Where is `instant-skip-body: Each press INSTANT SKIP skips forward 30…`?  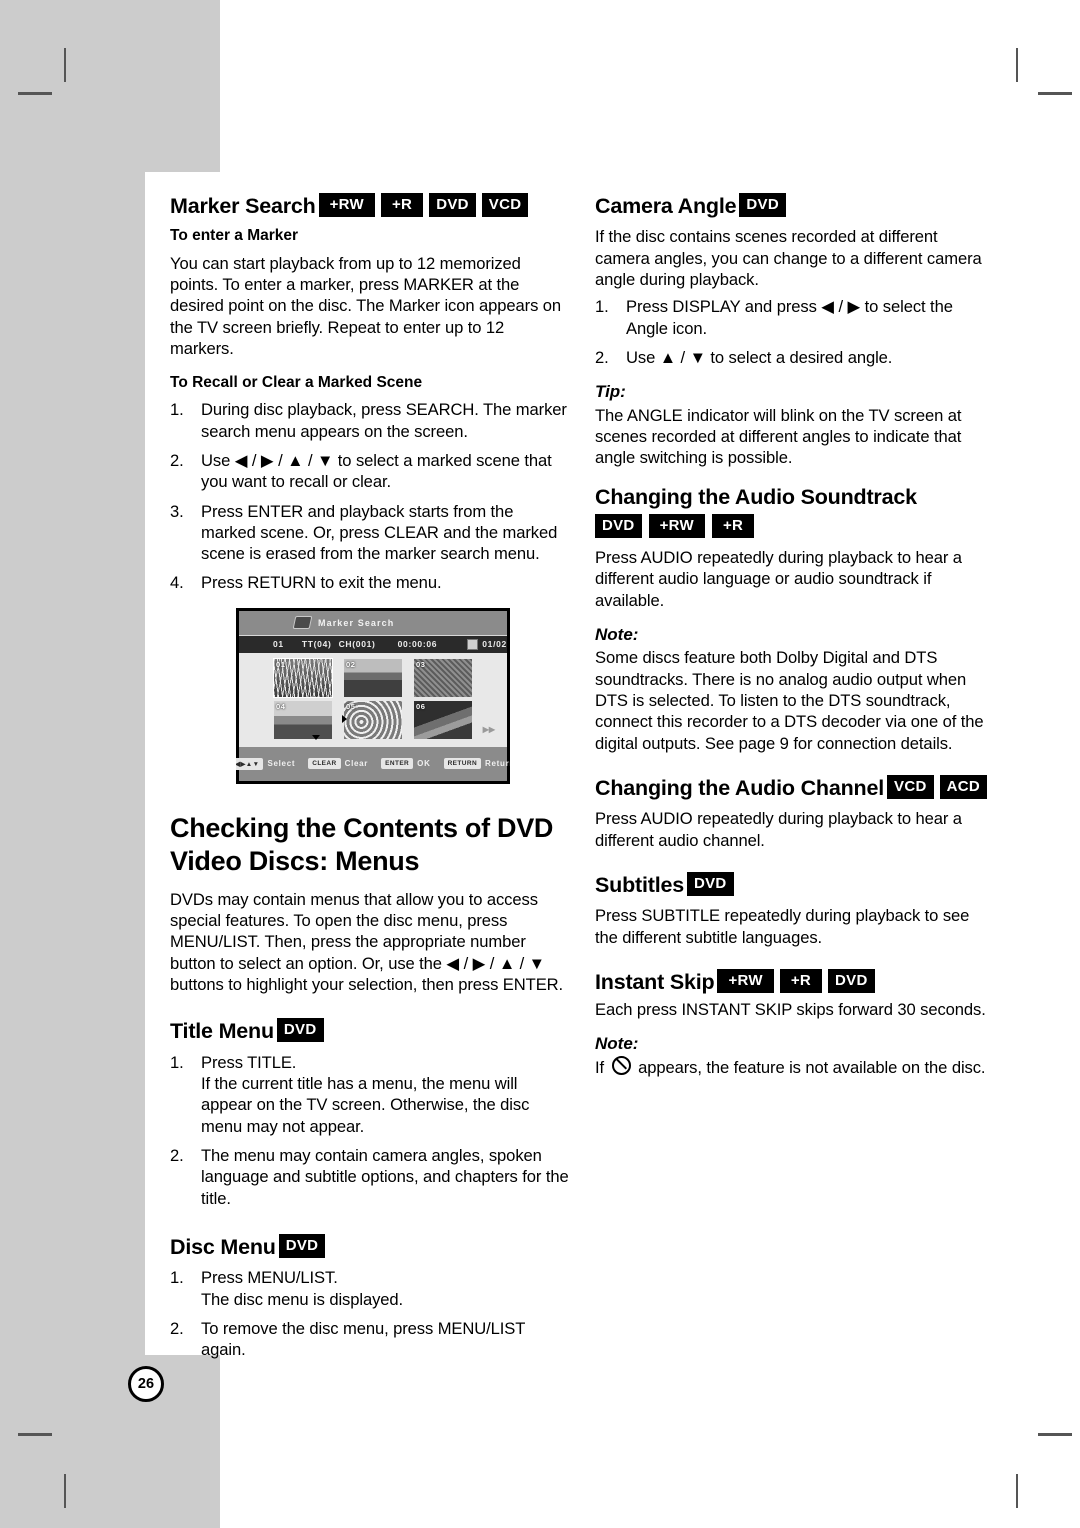
instant-skip-body: Each press INSTANT SKIP skips forward 30… is located at coordinates (790, 1009).